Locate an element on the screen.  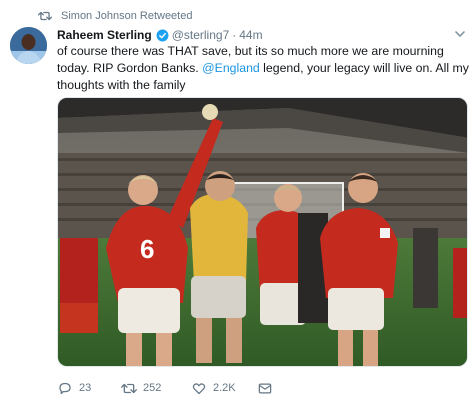
retweet-context-label: Simon Johnson Retweeted is located at coordinates (127, 16).